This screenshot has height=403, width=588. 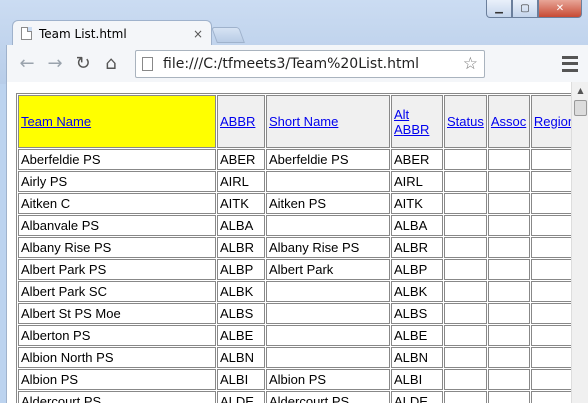 I want to click on back-icon: ←, so click(x=27, y=64).